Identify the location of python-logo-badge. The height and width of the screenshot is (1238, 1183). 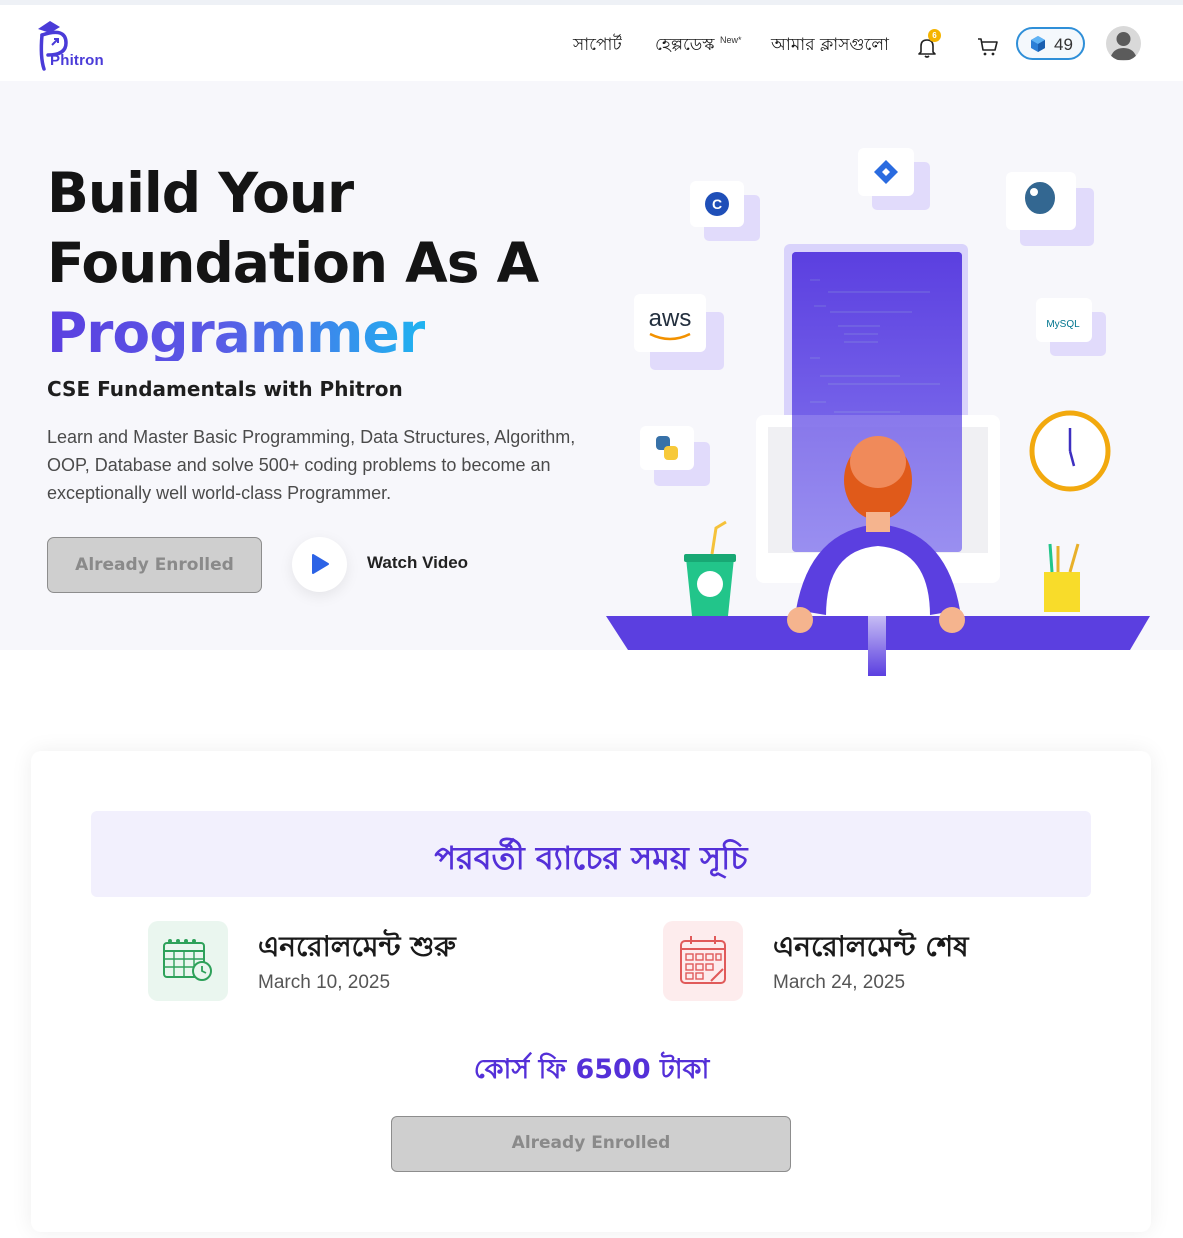
(675, 456).